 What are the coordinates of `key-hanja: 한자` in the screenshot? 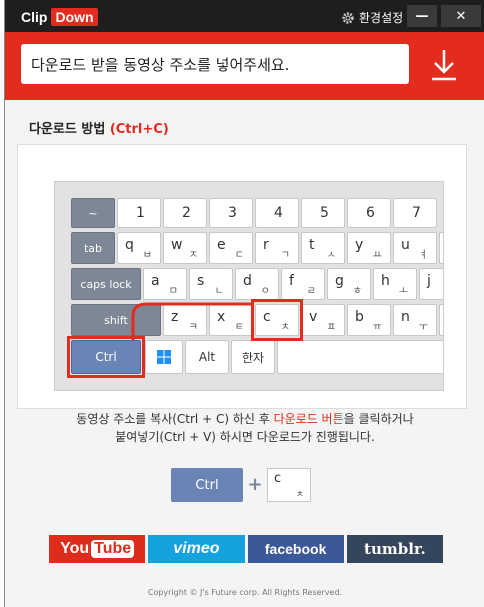 It's located at (253, 357).